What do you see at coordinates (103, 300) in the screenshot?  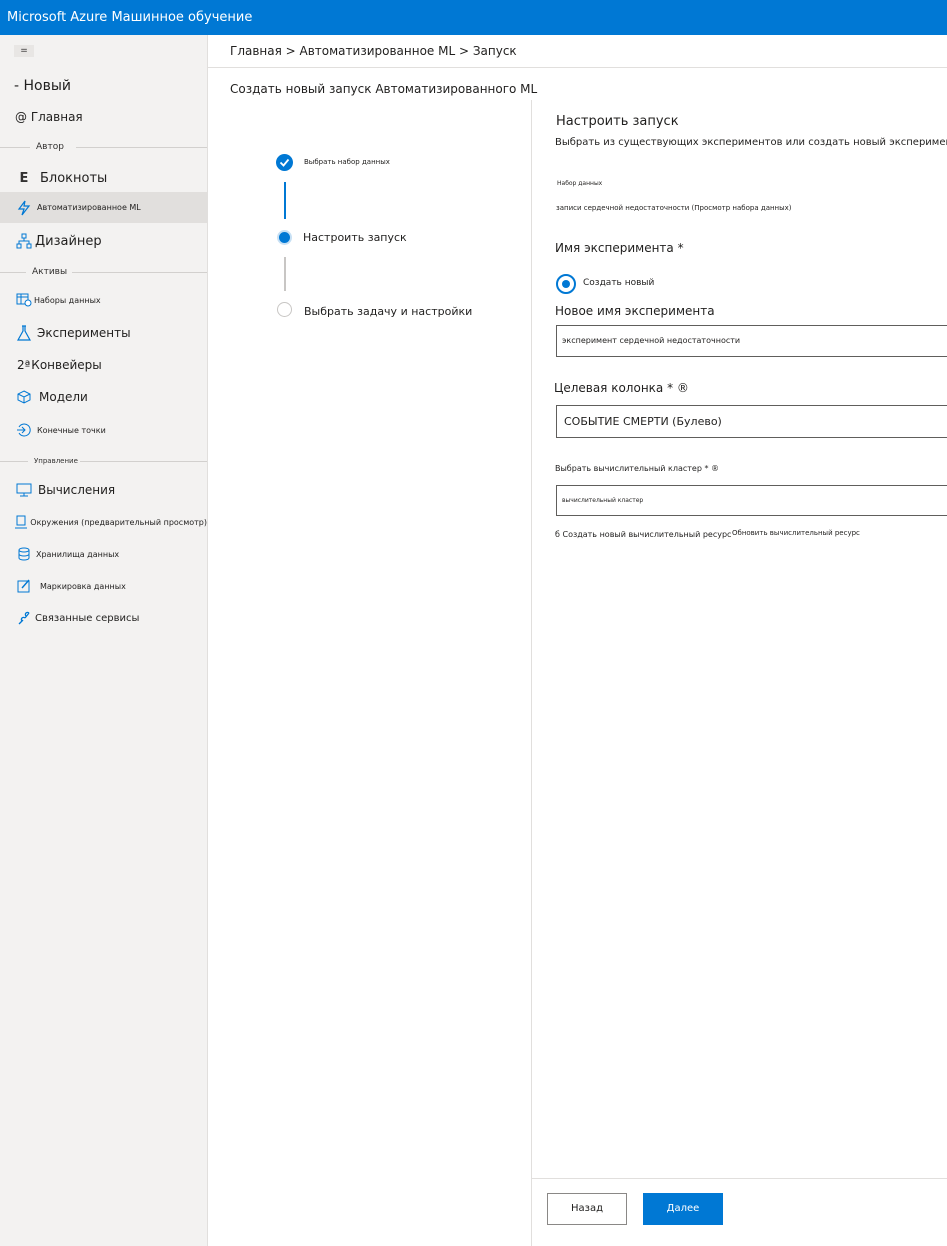 I see `sidebar-item-datasets: Наборы данных` at bounding box center [103, 300].